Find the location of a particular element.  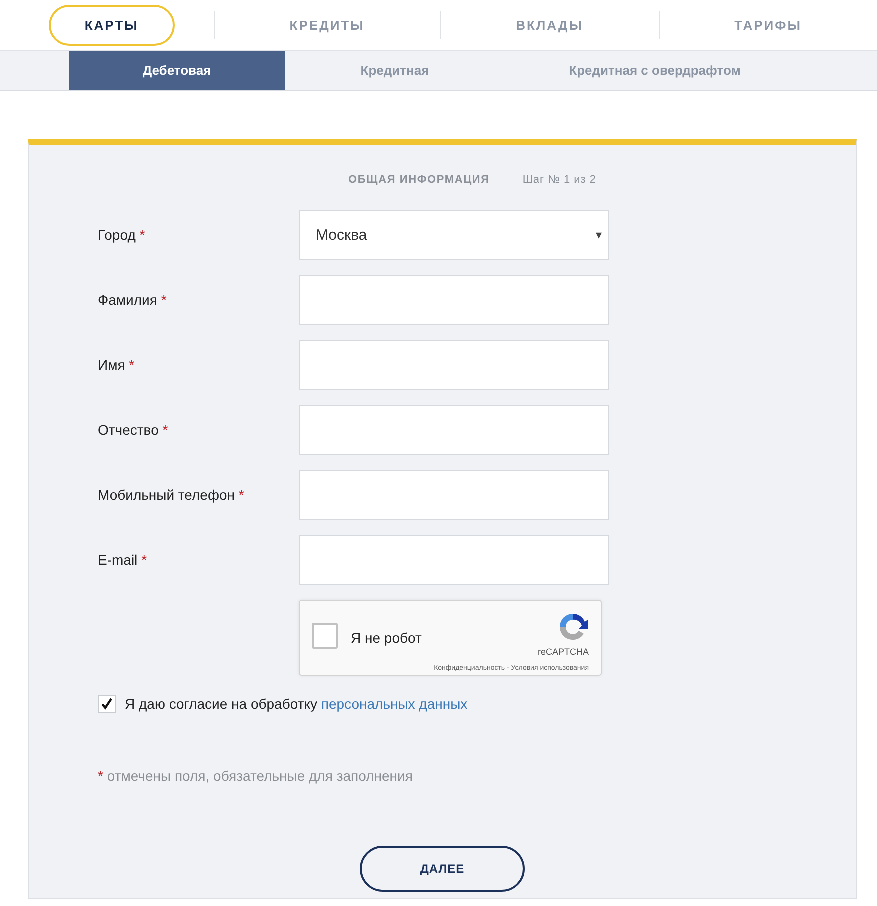

card-type-tab: Дебетовая is located at coordinates (177, 70).